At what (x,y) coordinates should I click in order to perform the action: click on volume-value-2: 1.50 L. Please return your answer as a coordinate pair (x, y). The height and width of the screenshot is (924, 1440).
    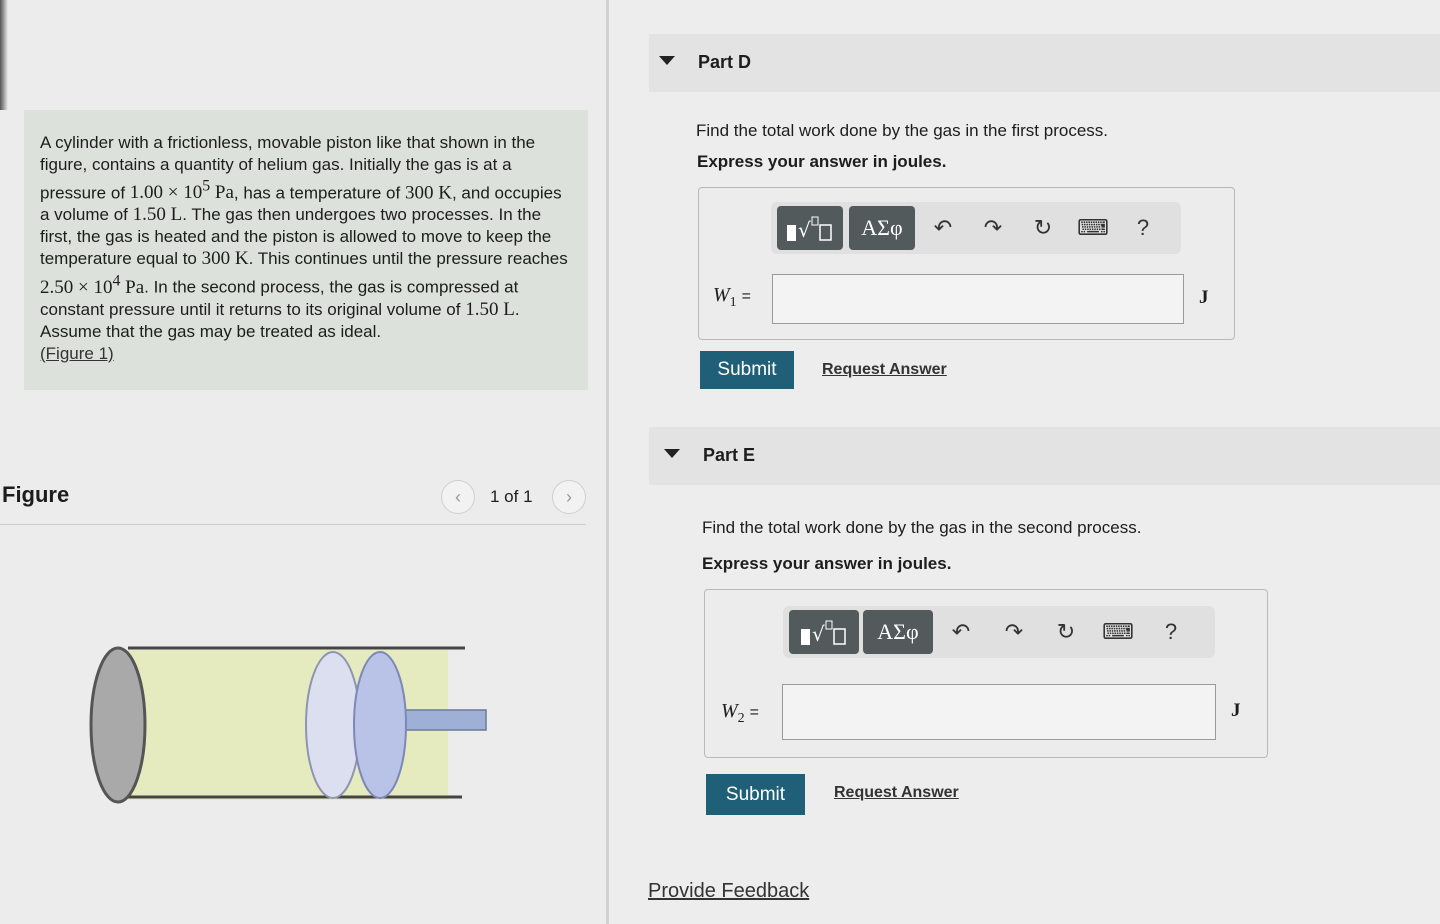
    Looking at the image, I should click on (490, 309).